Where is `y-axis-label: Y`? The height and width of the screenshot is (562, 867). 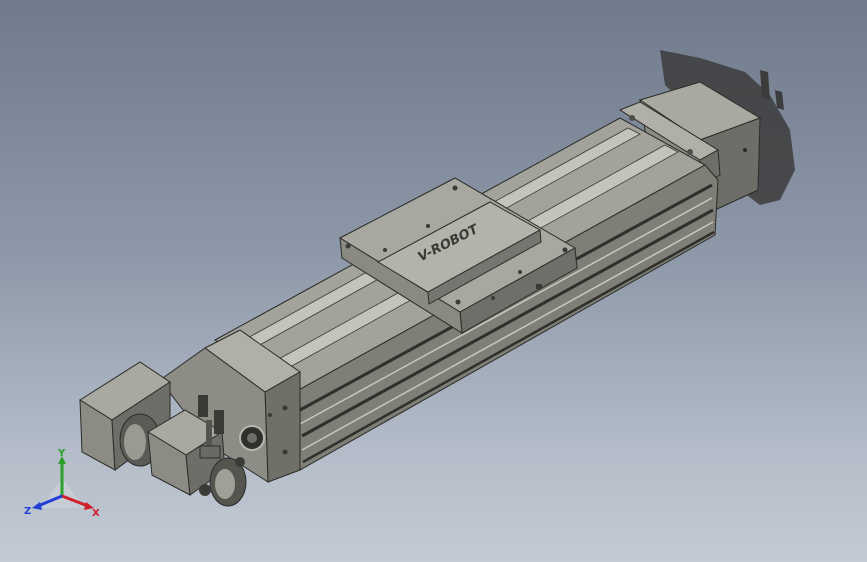
y-axis-label: Y is located at coordinates (61, 453).